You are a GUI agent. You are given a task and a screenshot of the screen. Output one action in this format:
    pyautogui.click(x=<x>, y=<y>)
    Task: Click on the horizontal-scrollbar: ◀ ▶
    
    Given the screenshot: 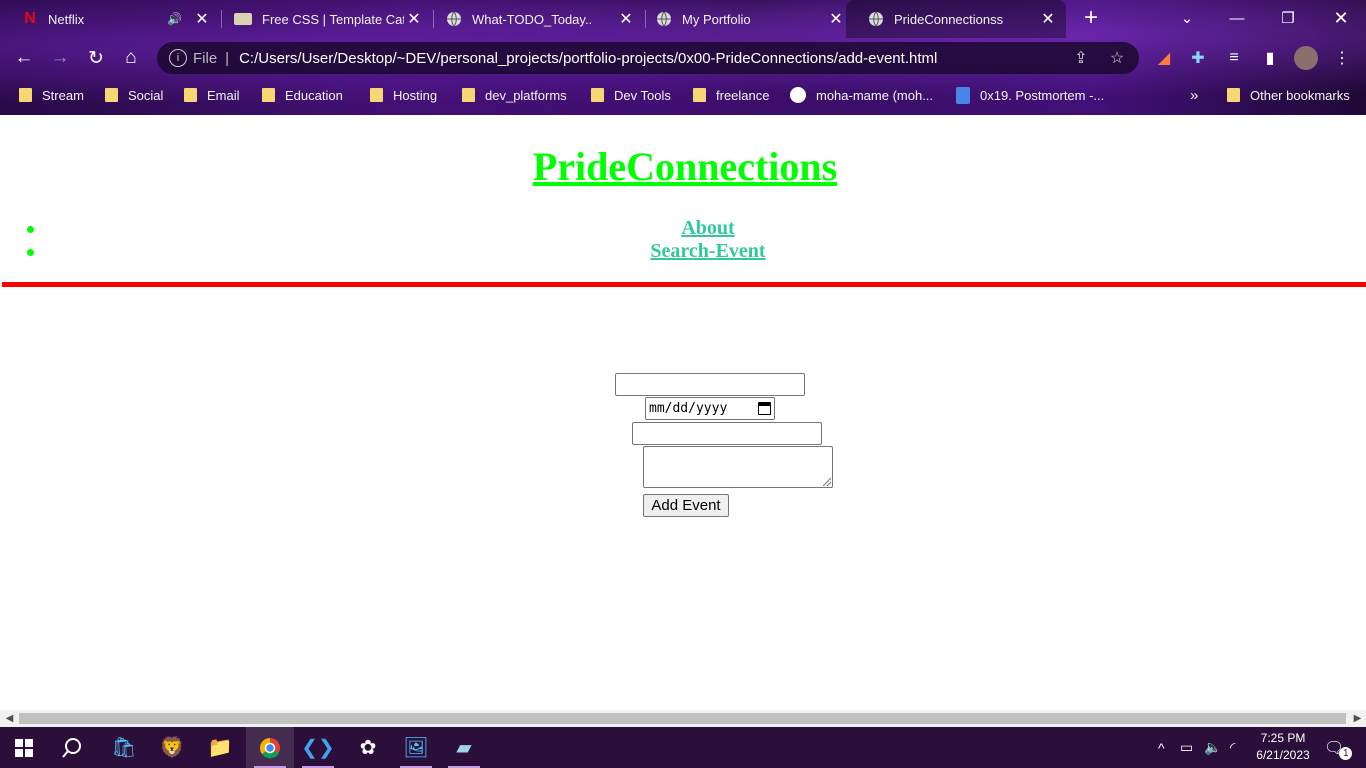 What is the action you would take?
    pyautogui.click(x=683, y=718)
    